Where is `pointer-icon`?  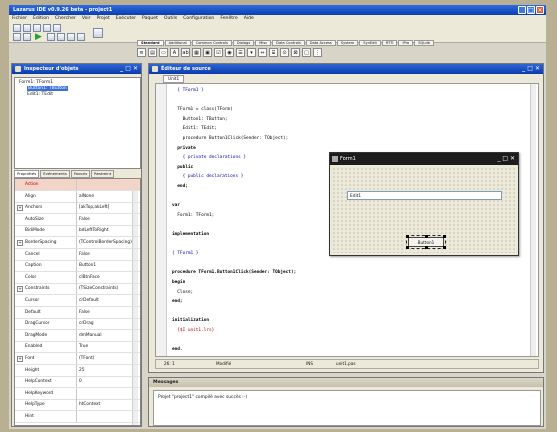 pointer-icon is located at coordinates (98, 33).